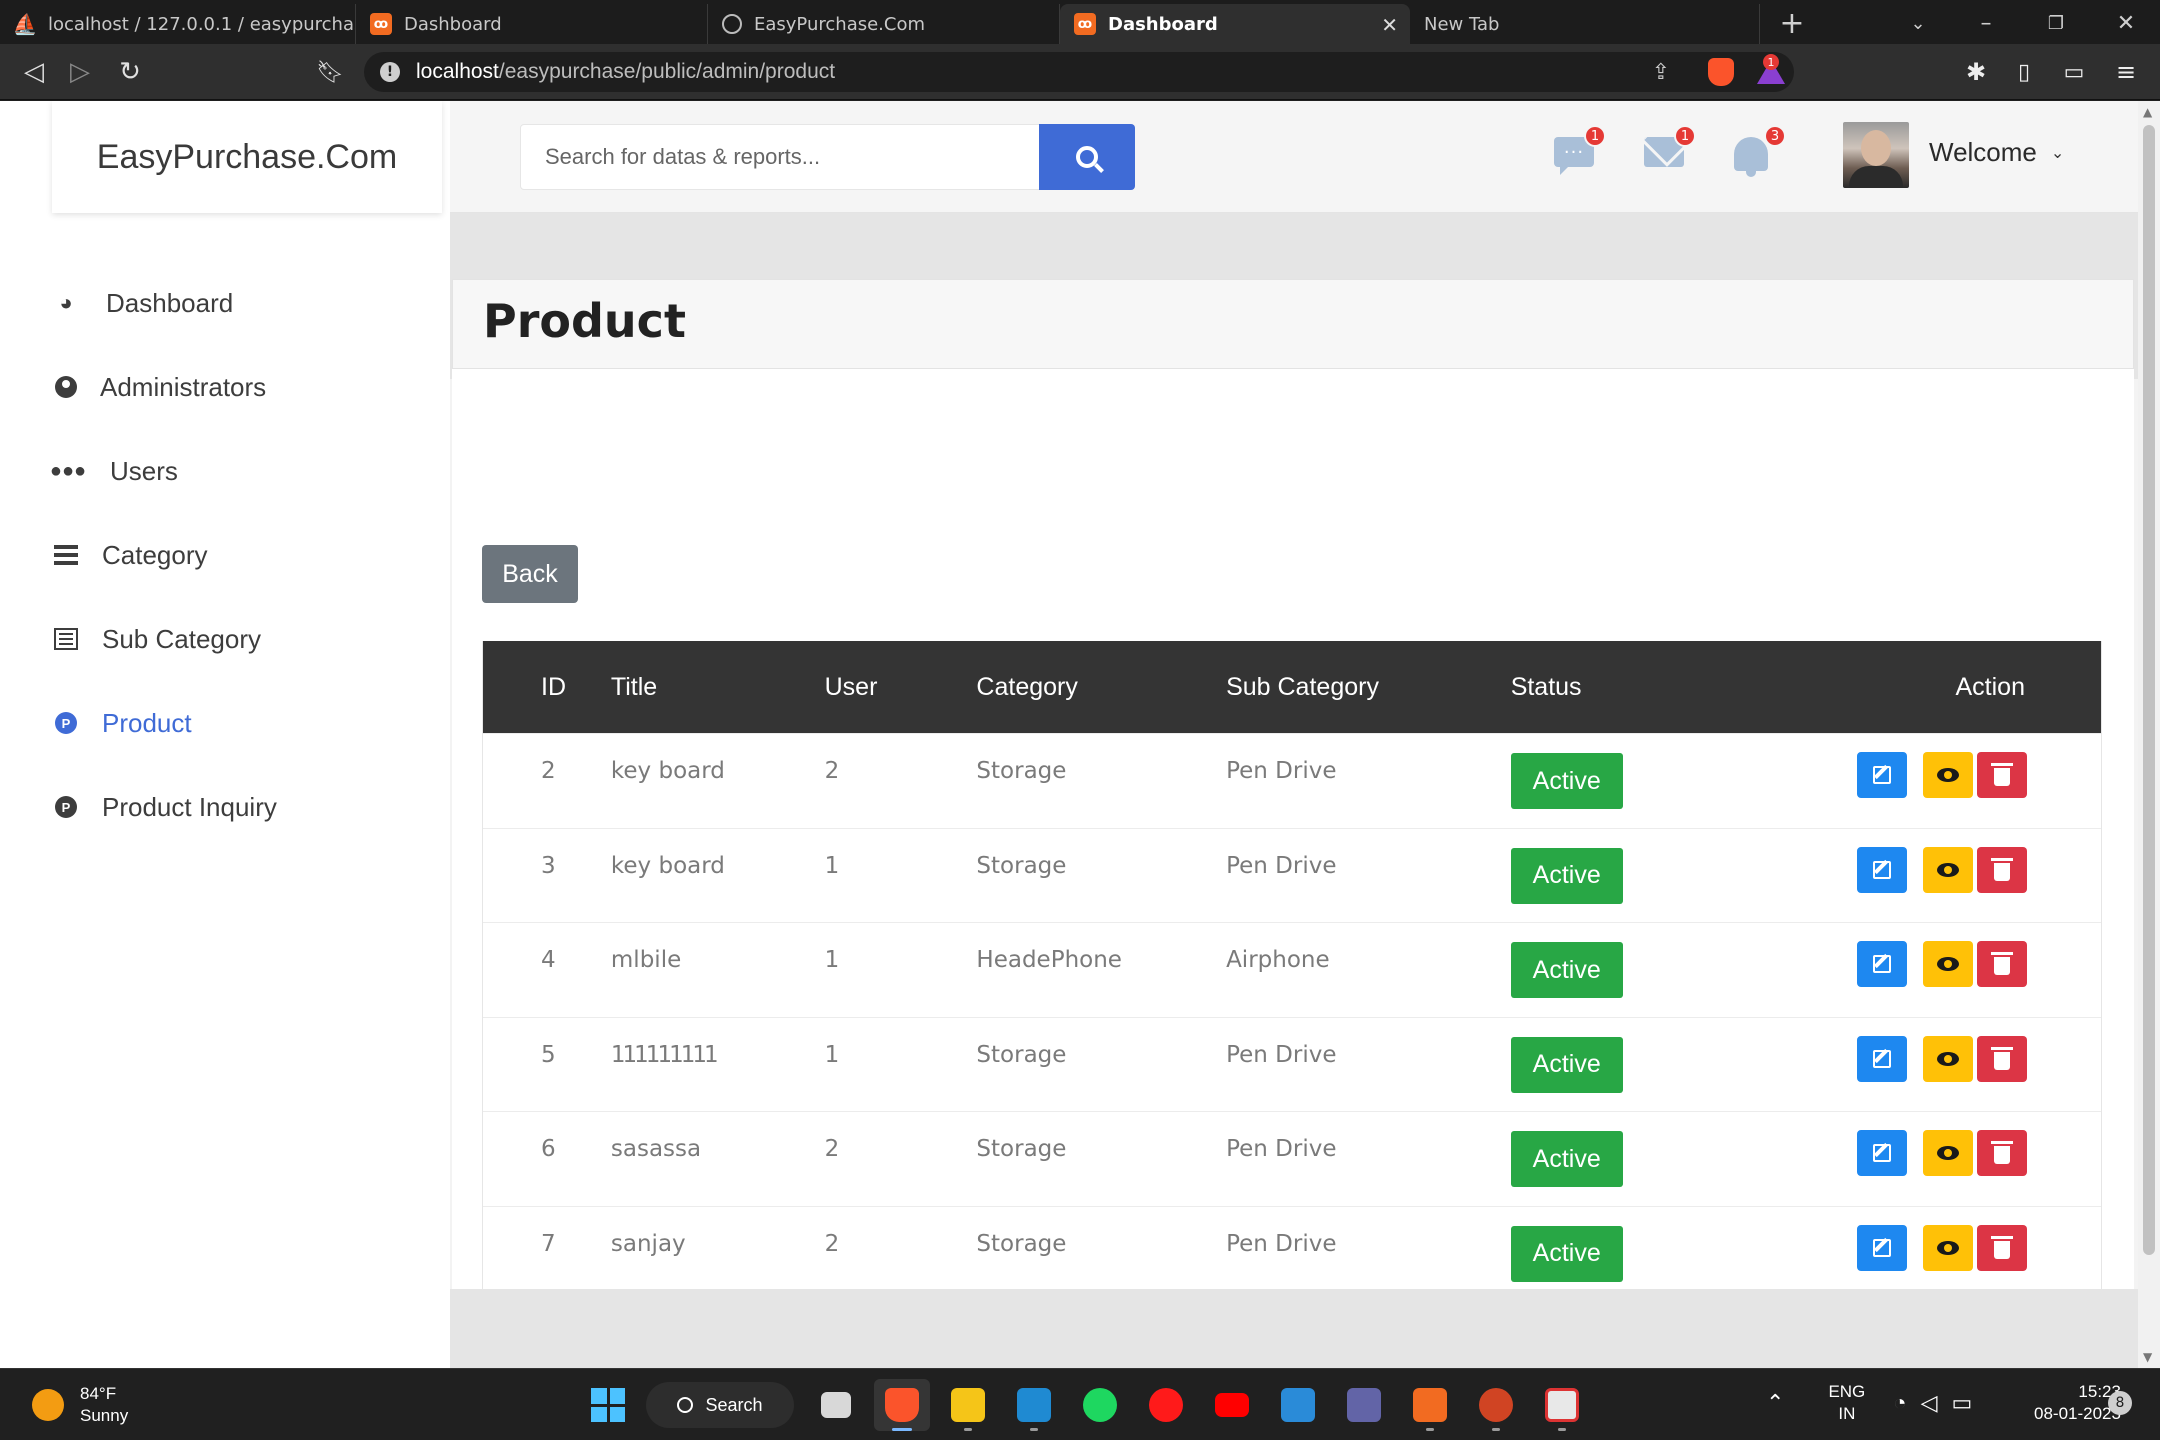  What do you see at coordinates (225, 387) in the screenshot?
I see `sidebar-item-administrators: Administrators` at bounding box center [225, 387].